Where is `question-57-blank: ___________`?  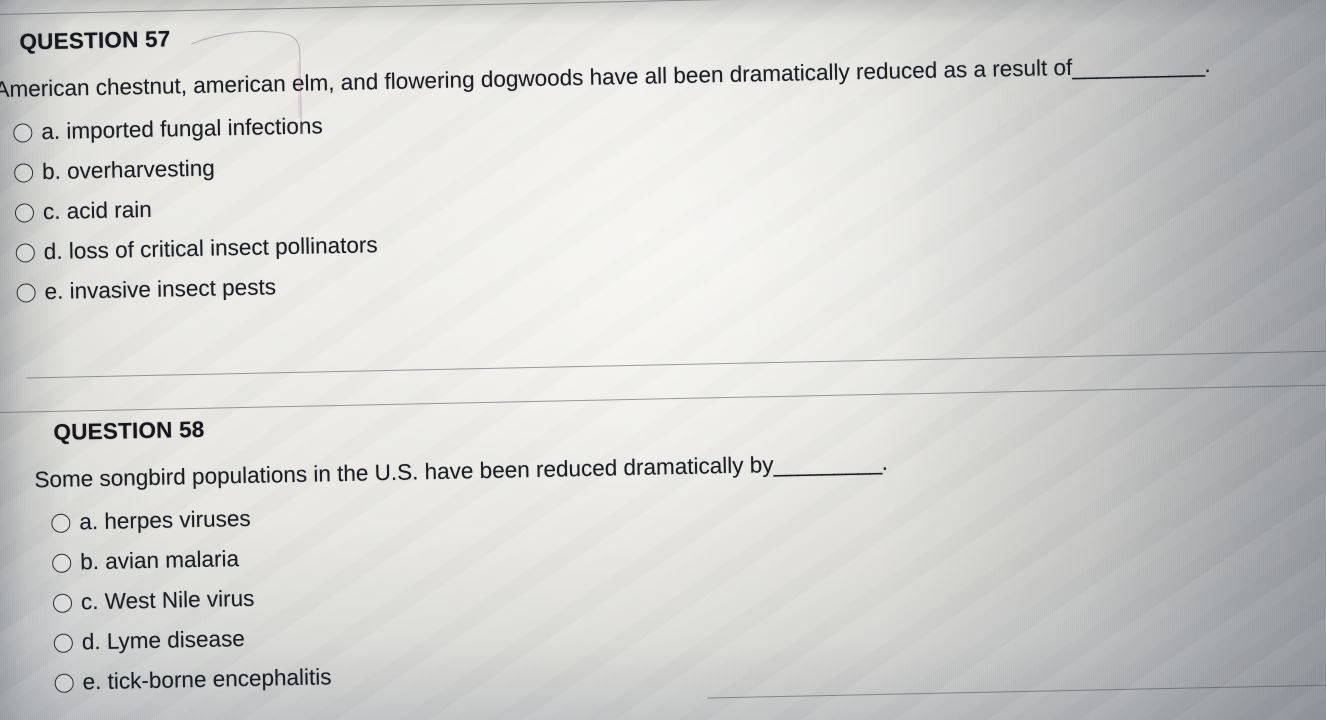 question-57-blank: ___________ is located at coordinates (1138, 66).